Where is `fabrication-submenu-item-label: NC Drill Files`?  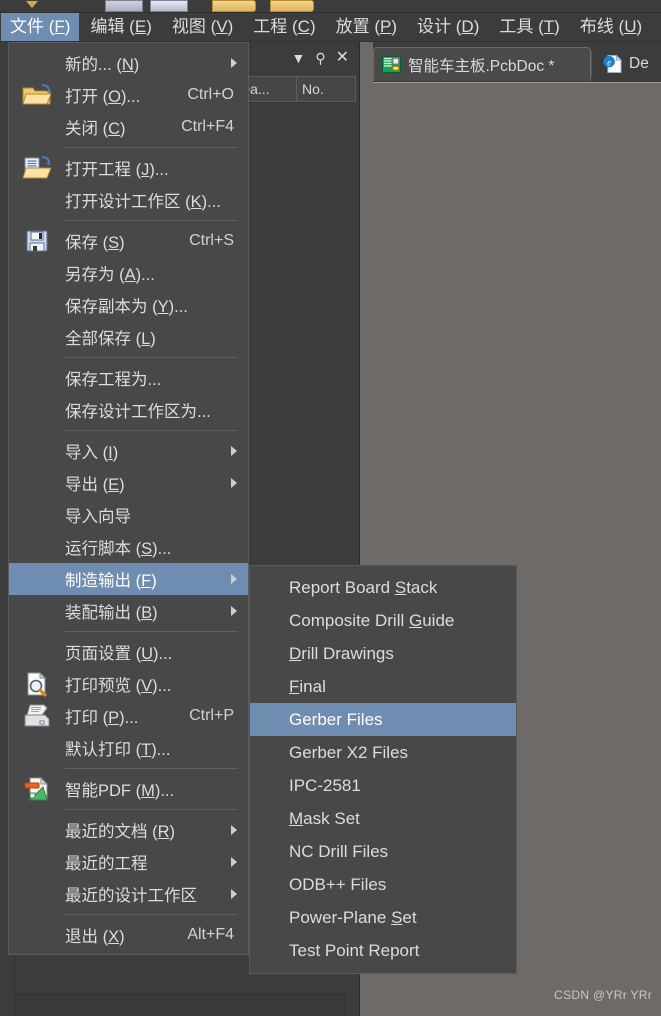
fabrication-submenu-item-label: NC Drill Files is located at coordinates (339, 851).